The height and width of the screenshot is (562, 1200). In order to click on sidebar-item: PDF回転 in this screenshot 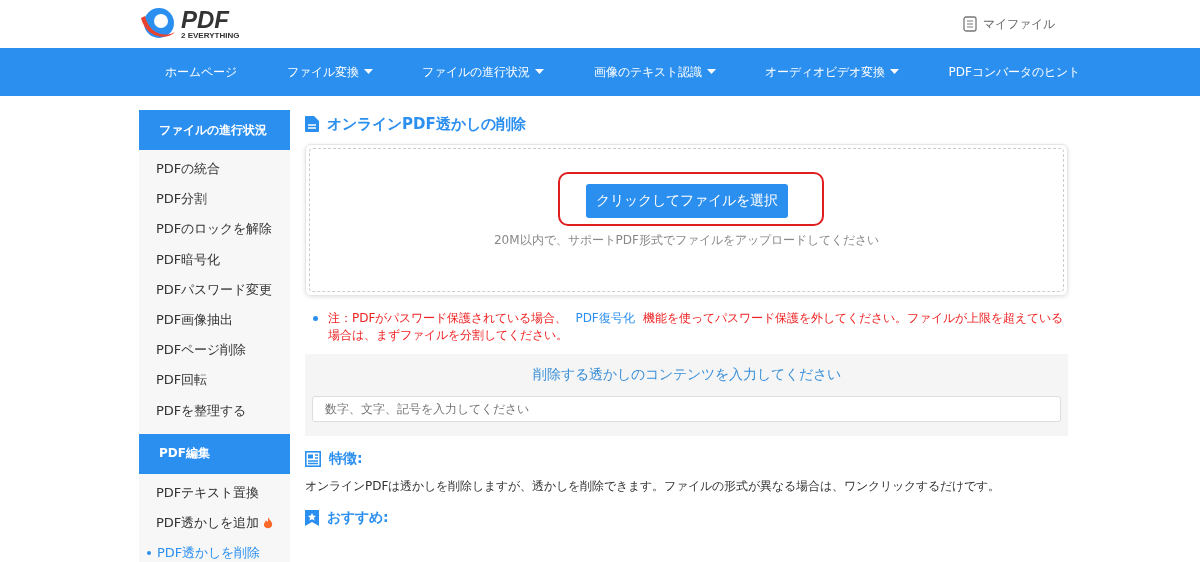, I will do `click(214, 380)`.